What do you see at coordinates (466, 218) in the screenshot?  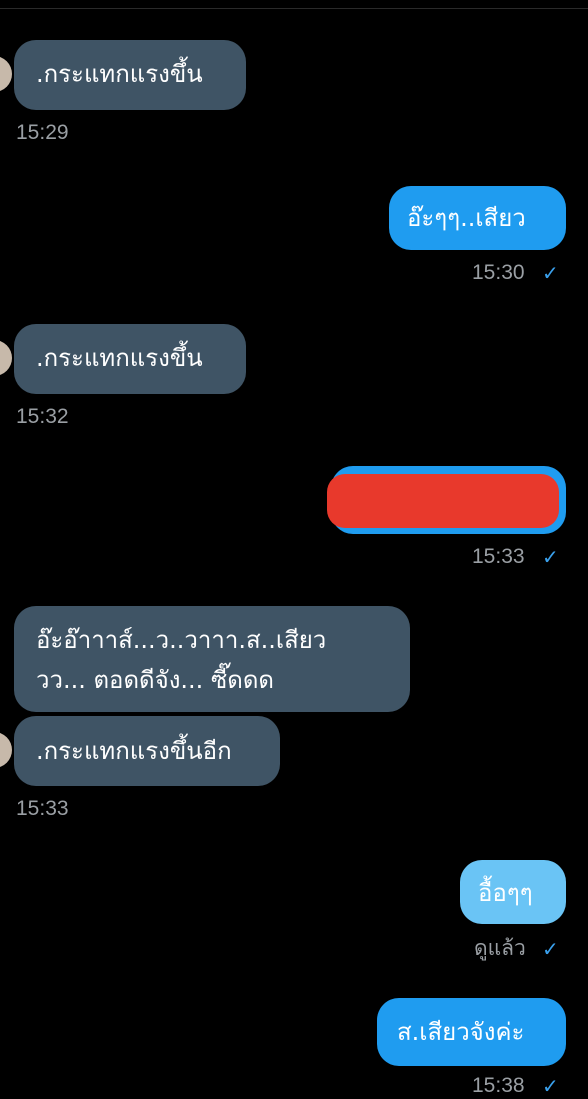 I see `message-text: อ๊ะๆๆ..เสียว` at bounding box center [466, 218].